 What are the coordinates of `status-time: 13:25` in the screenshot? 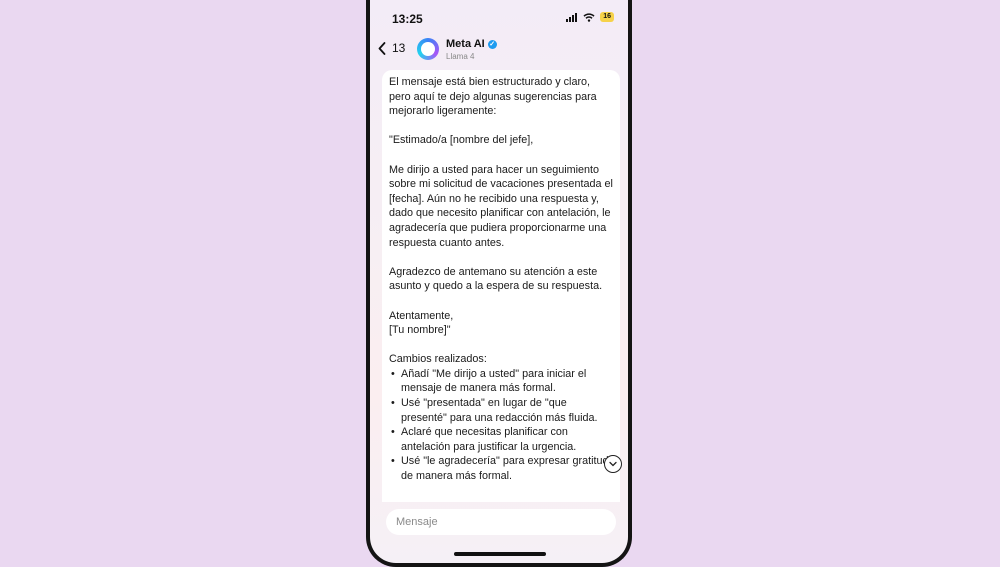 It's located at (407, 19).